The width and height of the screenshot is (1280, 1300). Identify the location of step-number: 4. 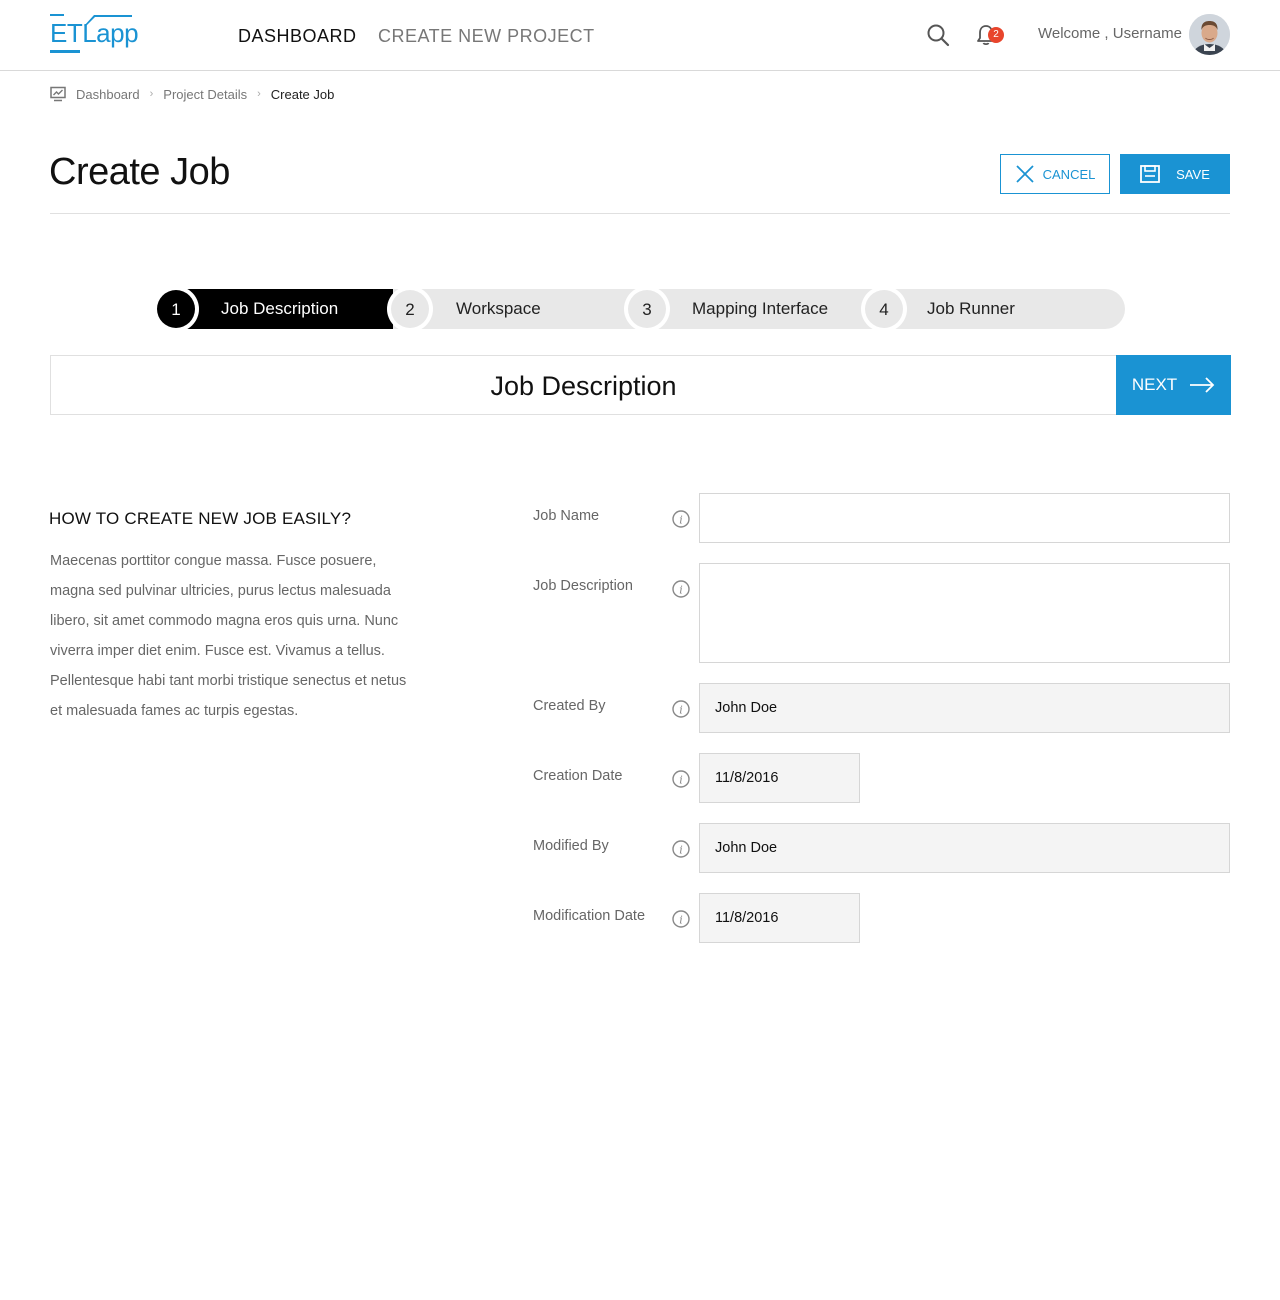
(884, 309).